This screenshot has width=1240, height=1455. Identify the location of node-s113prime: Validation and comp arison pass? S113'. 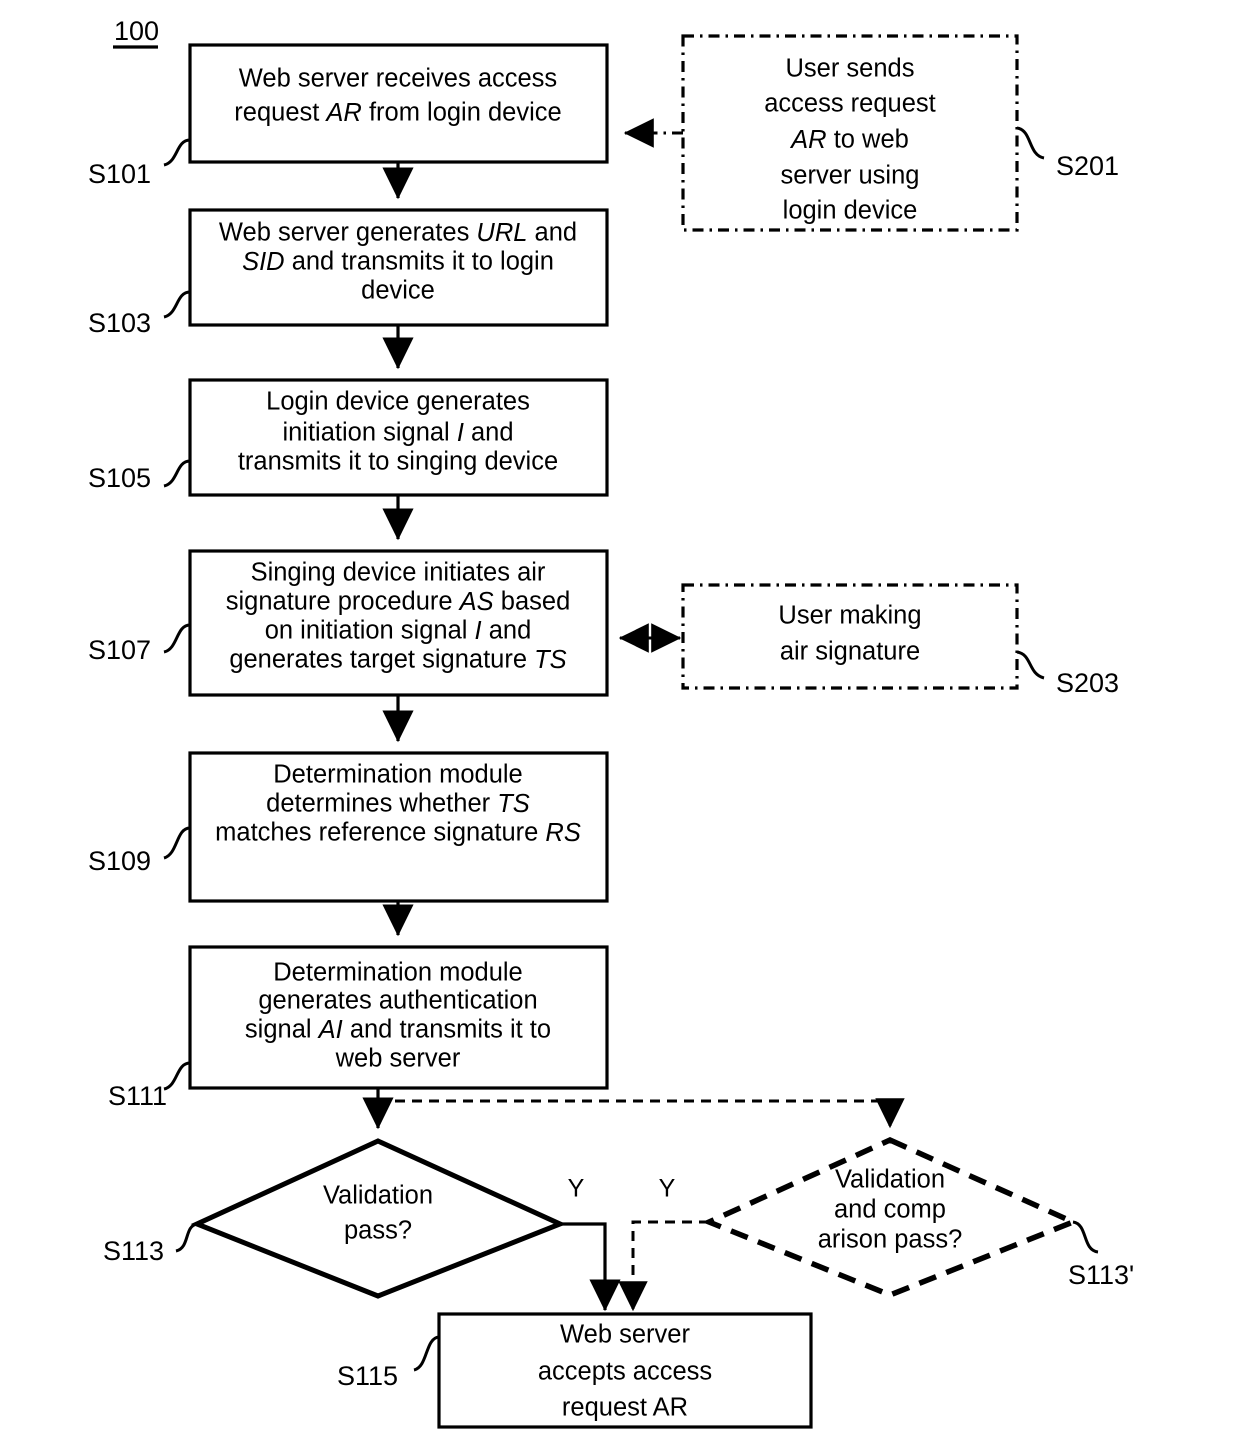
(918, 1217).